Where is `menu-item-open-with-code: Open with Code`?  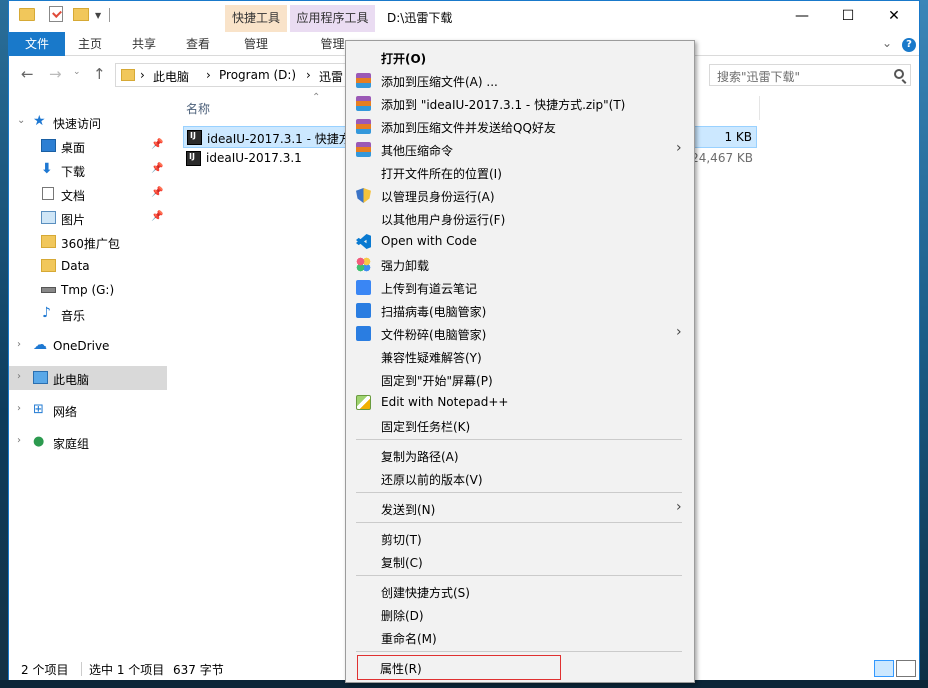 menu-item-open-with-code: Open with Code is located at coordinates (520, 241).